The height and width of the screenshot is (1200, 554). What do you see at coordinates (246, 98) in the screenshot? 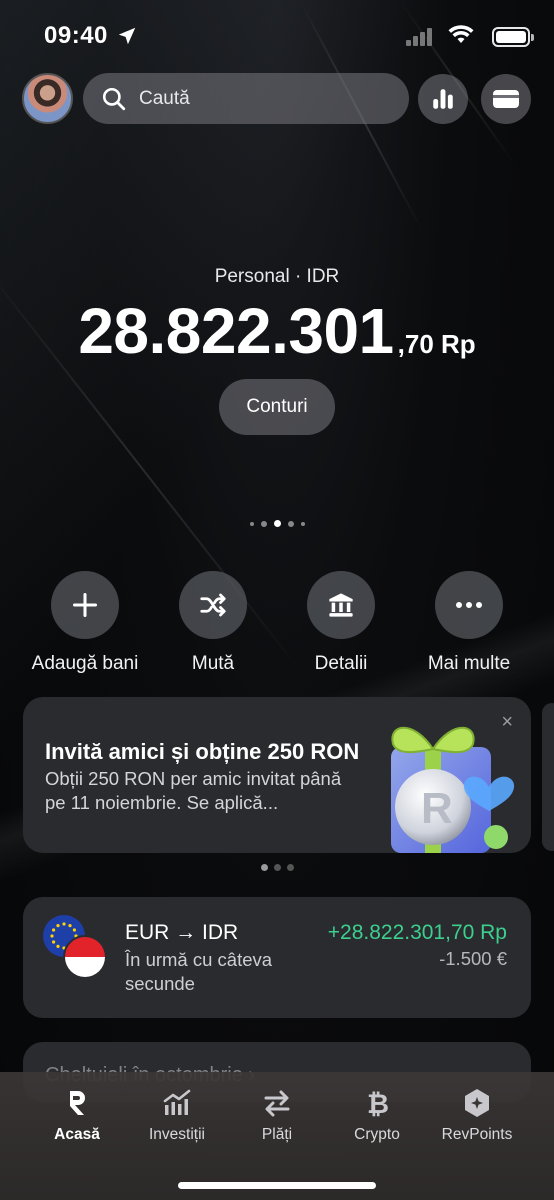
I see `search-bar: Caută` at bounding box center [246, 98].